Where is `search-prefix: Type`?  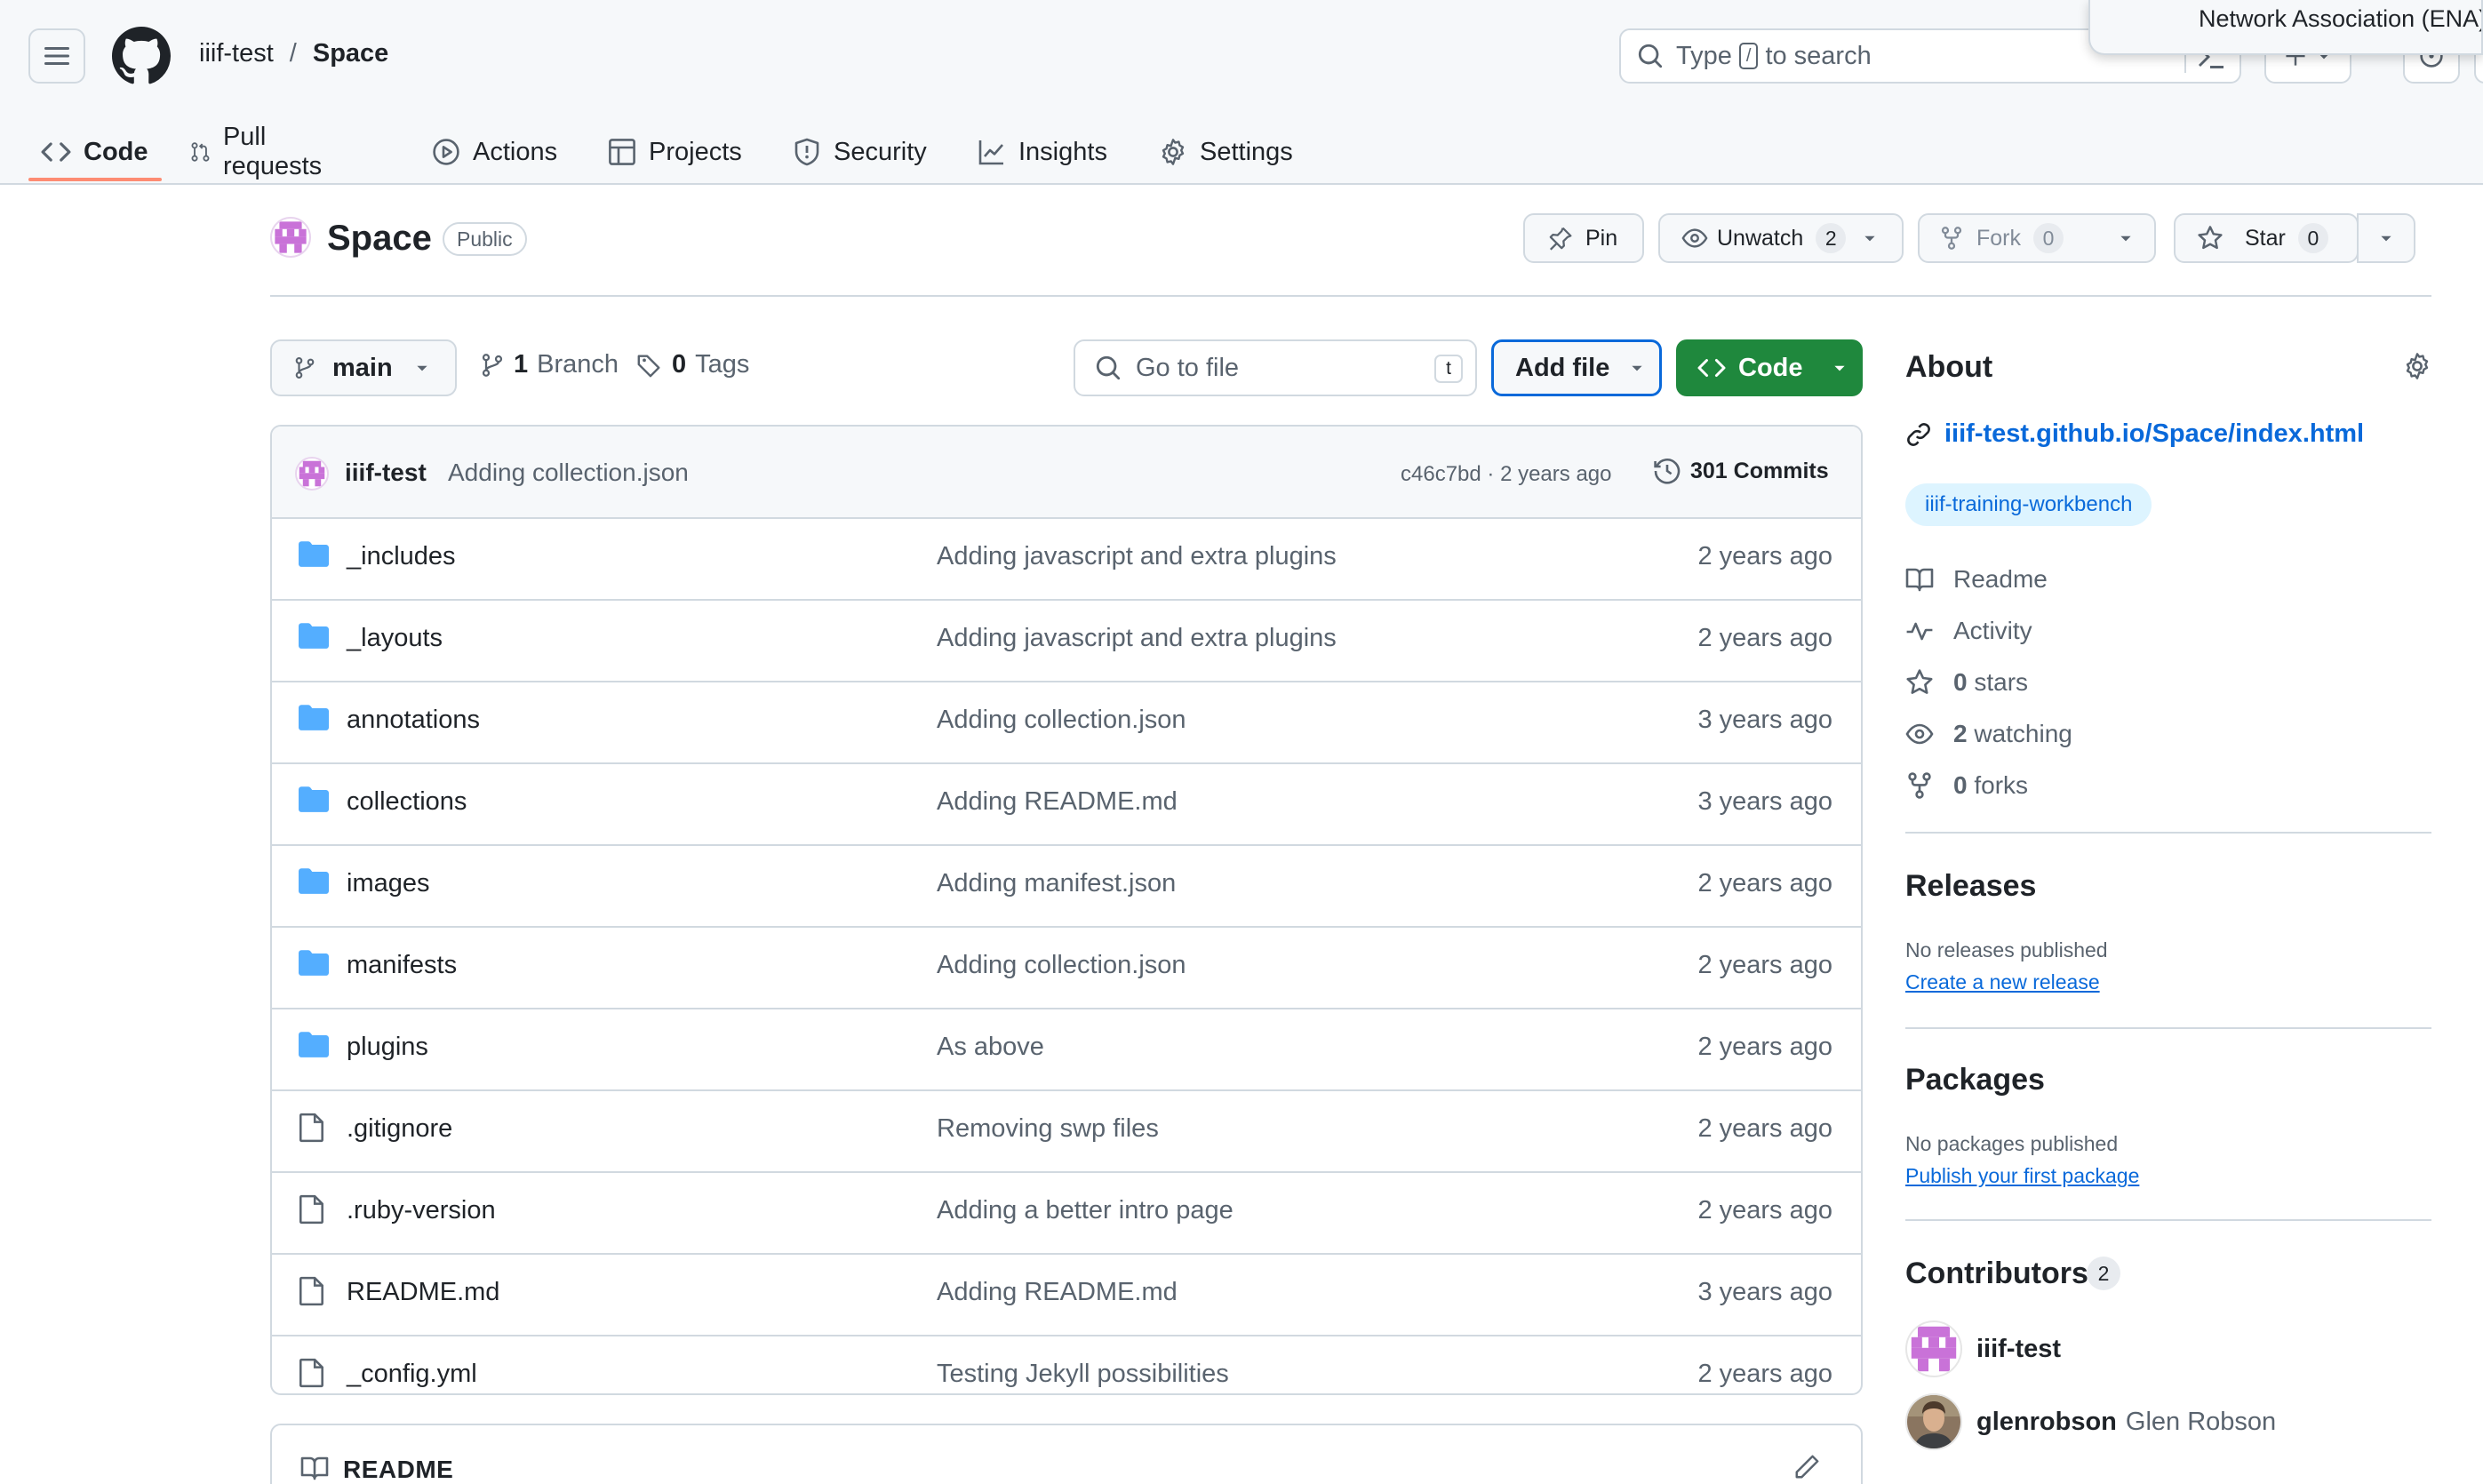 search-prefix: Type is located at coordinates (1704, 56).